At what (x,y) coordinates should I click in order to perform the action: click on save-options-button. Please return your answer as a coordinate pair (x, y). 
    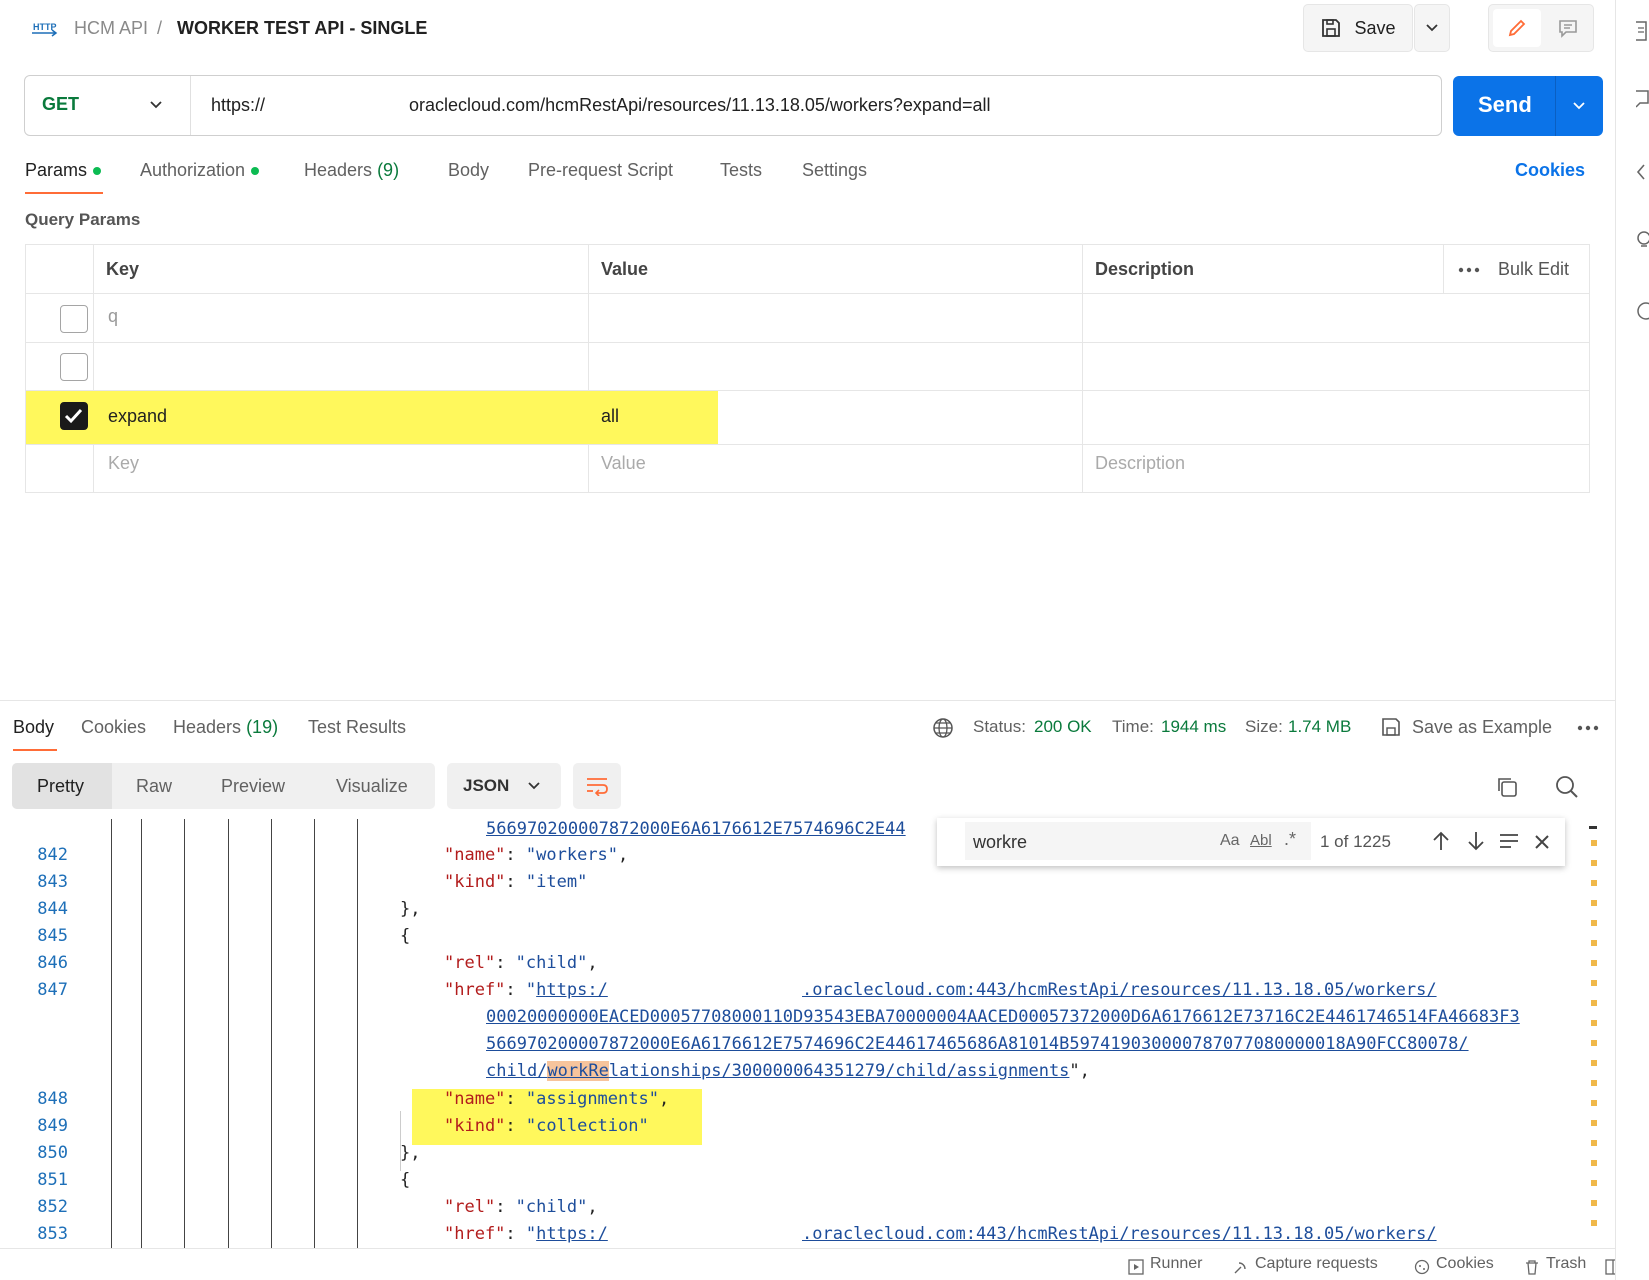
    Looking at the image, I should click on (1432, 28).